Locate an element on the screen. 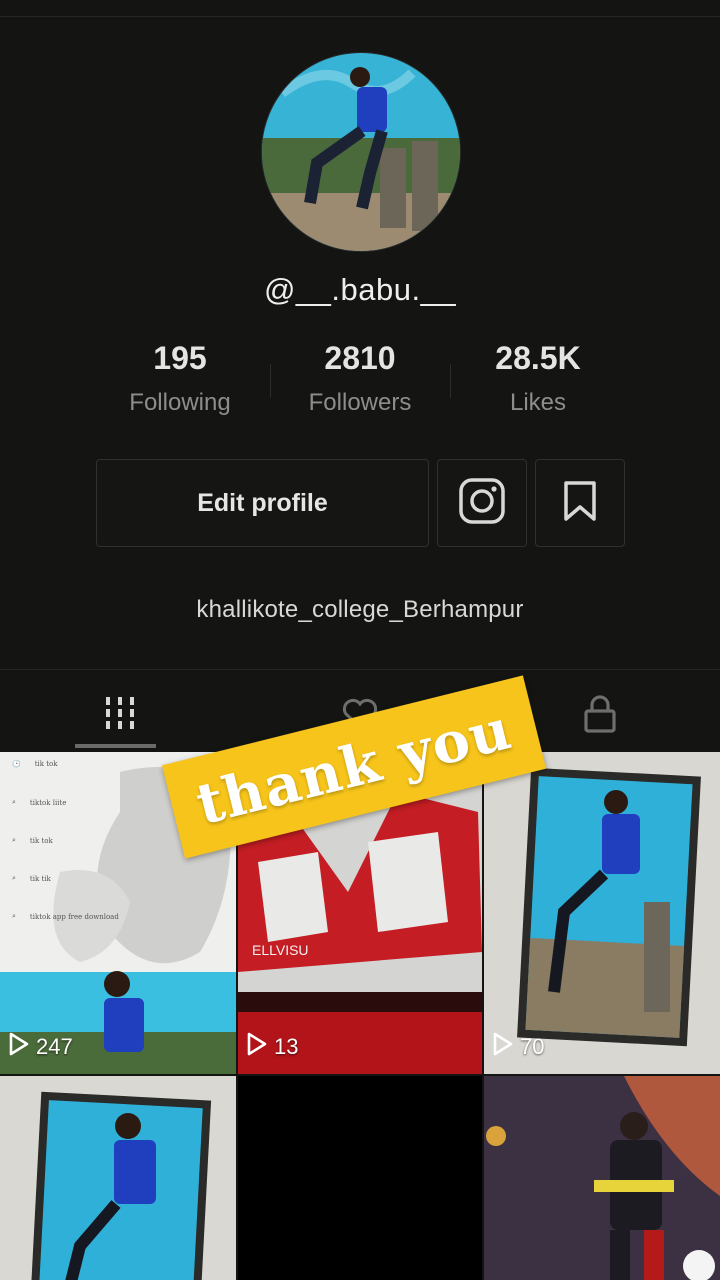 The width and height of the screenshot is (720, 1280). search-suggestion-row: ⌕ tik tik is located at coordinates (31, 878).